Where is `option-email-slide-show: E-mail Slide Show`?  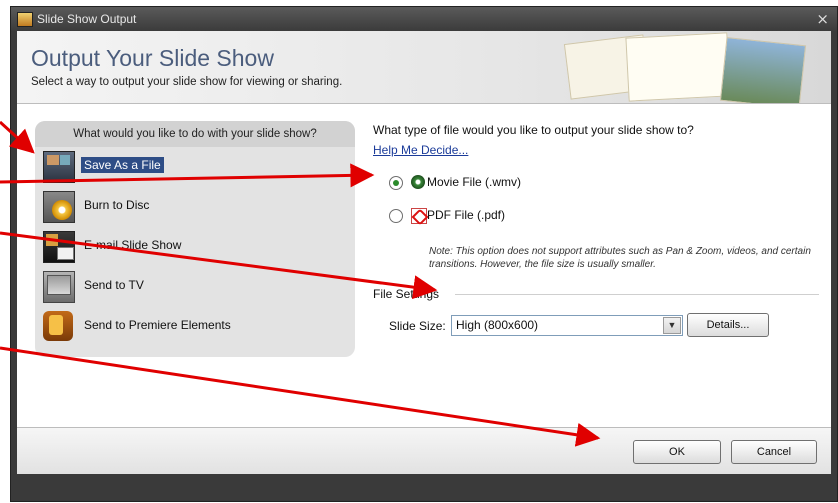
option-email-slide-show: E-mail Slide Show is located at coordinates (190, 246).